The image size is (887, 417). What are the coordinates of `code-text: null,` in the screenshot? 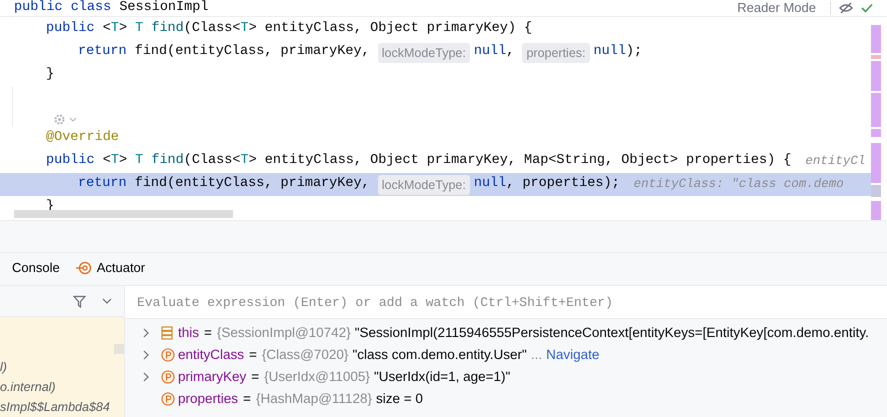 It's located at (495, 52).